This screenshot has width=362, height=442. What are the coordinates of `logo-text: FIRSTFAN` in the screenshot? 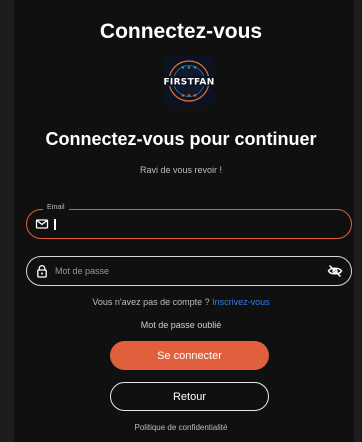 It's located at (189, 83).